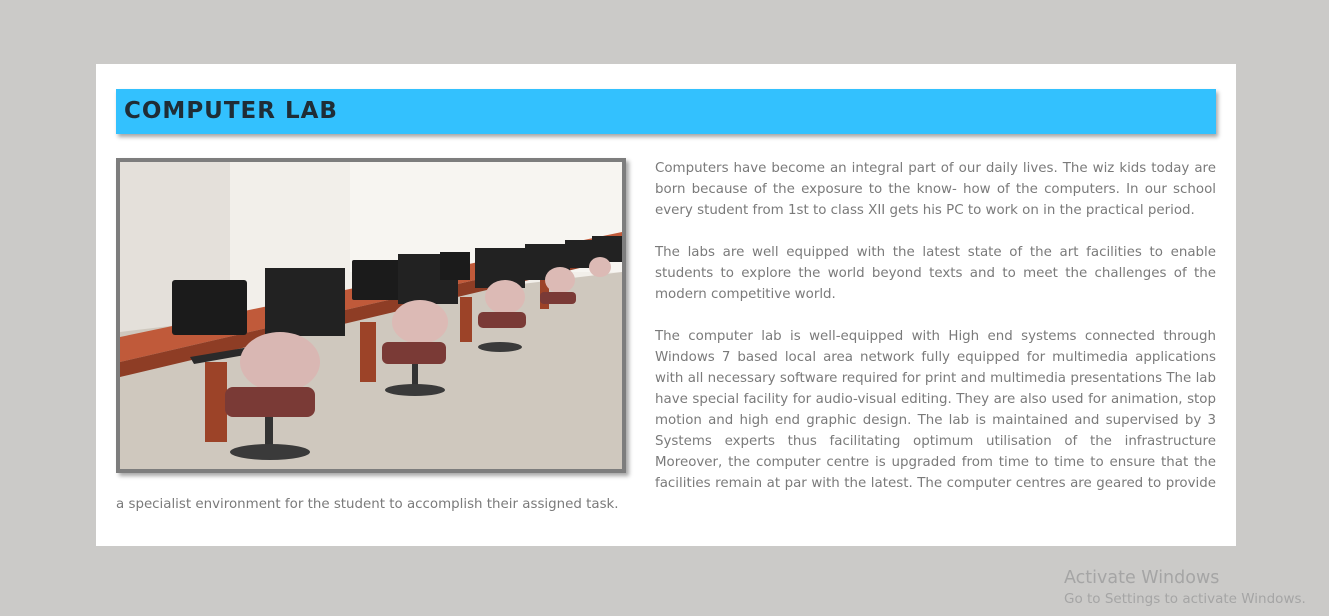 The image size is (1329, 616). What do you see at coordinates (1142, 578) in the screenshot?
I see `watermark-title: Activate Windows` at bounding box center [1142, 578].